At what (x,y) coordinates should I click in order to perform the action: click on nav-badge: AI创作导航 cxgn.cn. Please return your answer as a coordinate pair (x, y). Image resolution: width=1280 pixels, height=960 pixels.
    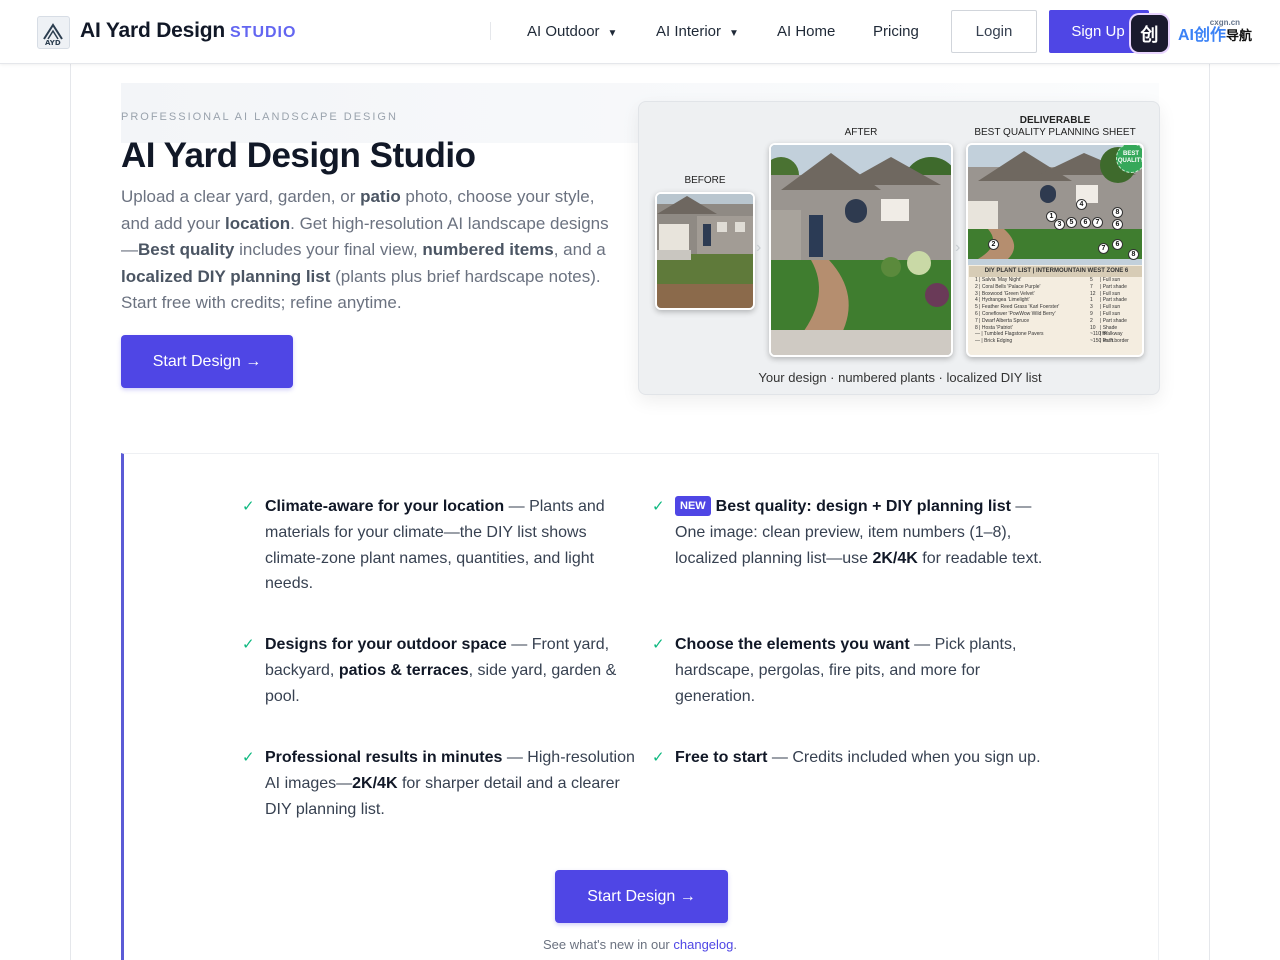
    Looking at the image, I should click on (1215, 31).